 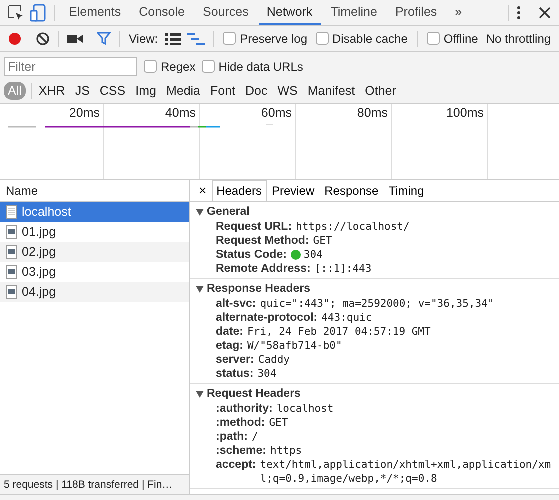 What do you see at coordinates (241, 423) in the screenshot?
I see `header-name: :method:` at bounding box center [241, 423].